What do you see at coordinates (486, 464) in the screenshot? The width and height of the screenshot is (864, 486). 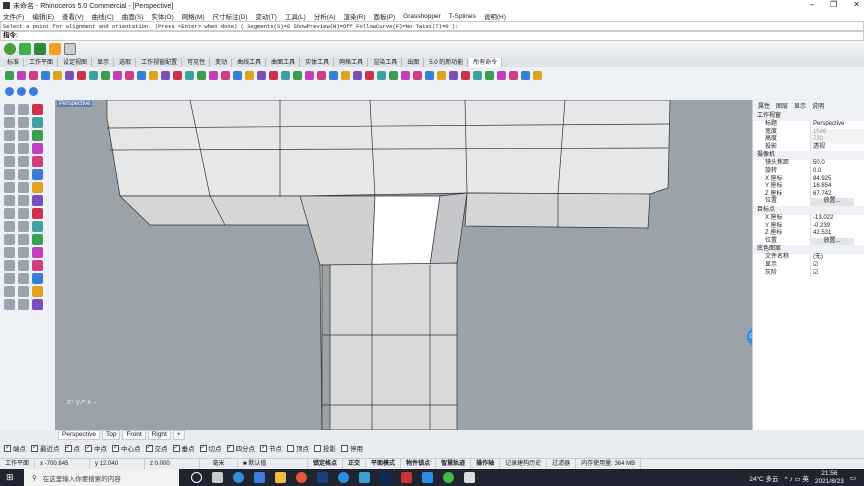 I see `status-toggle: 操作轴` at bounding box center [486, 464].